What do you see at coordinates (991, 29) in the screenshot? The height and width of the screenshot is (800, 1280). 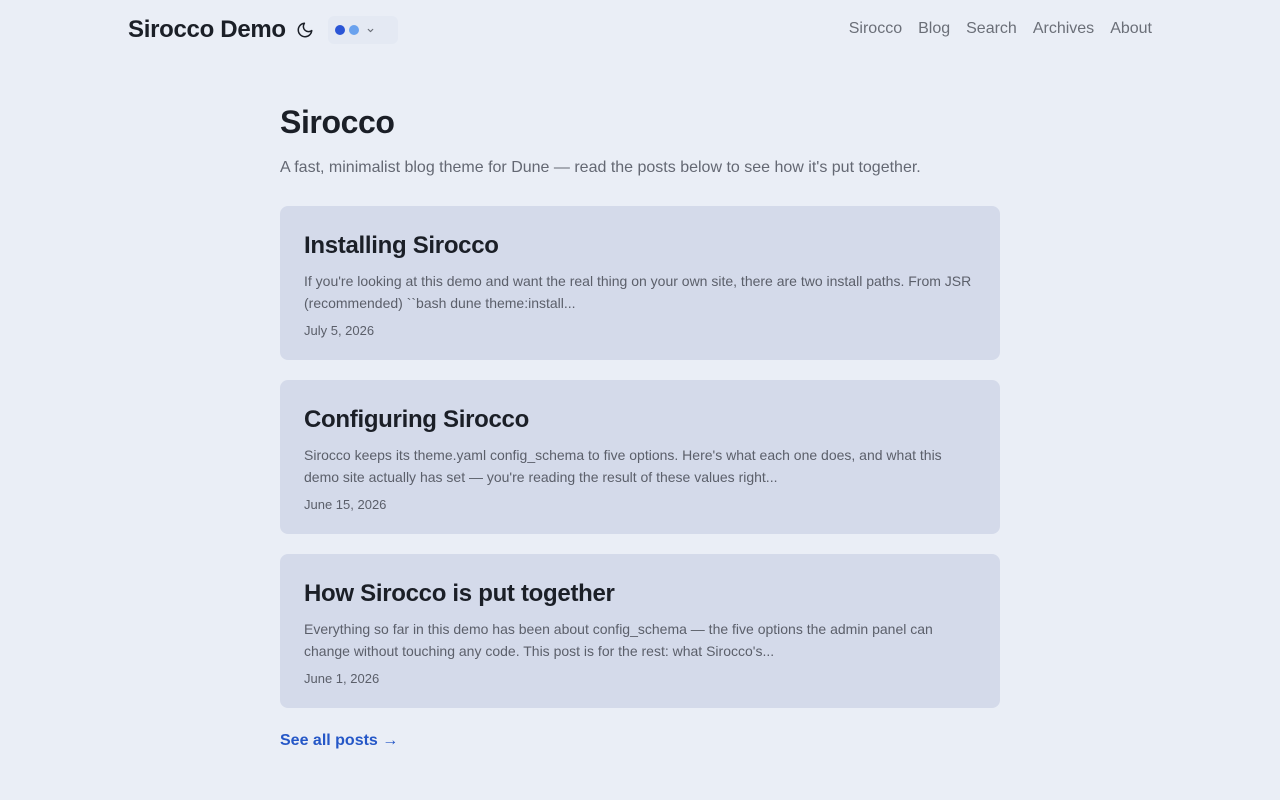 I see `nav-link-search: Search` at bounding box center [991, 29].